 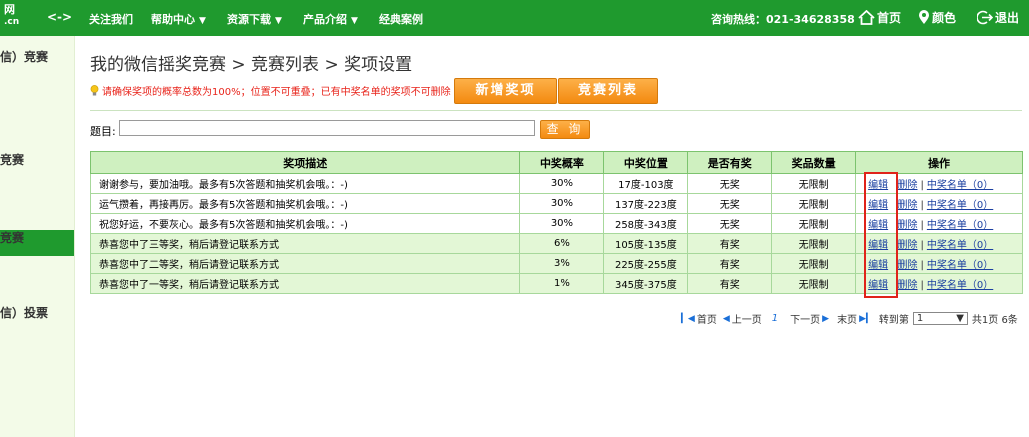 What do you see at coordinates (562, 263) in the screenshot?
I see `cell-prob: 3%` at bounding box center [562, 263].